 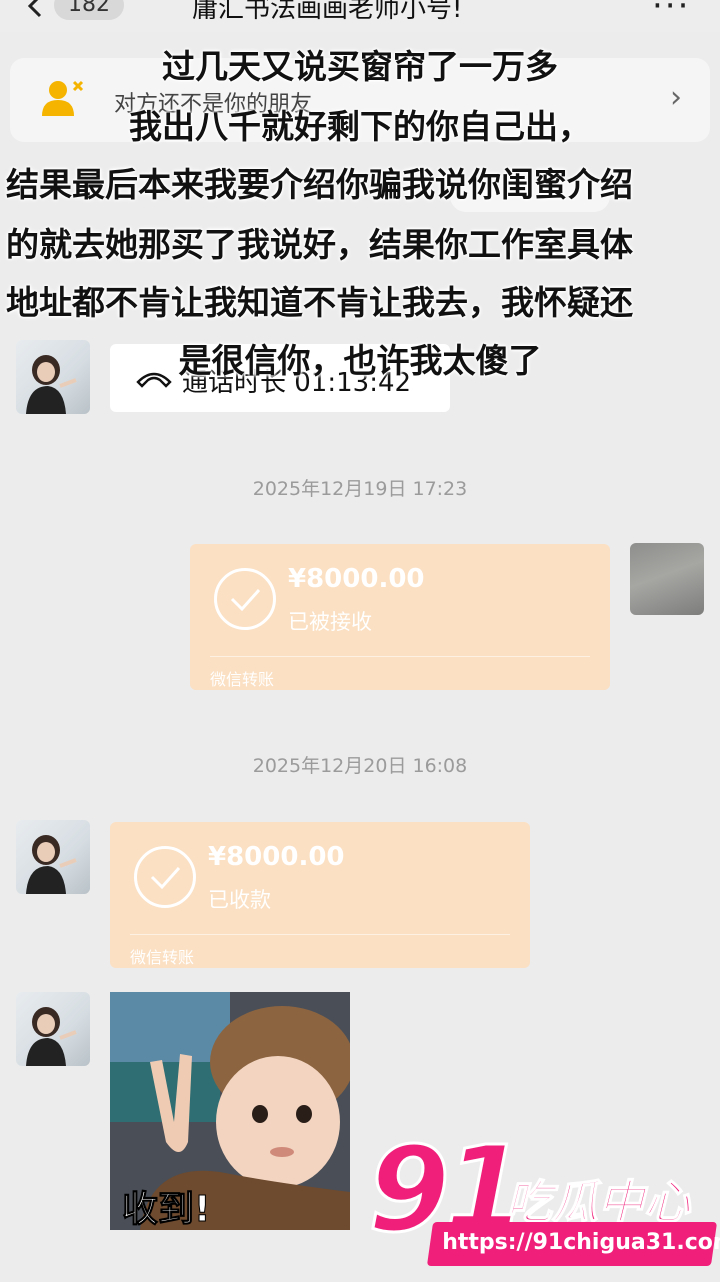 What do you see at coordinates (320, 895) in the screenshot?
I see `transfer-received-card: ¥8000.00 已收款 微信转账` at bounding box center [320, 895].